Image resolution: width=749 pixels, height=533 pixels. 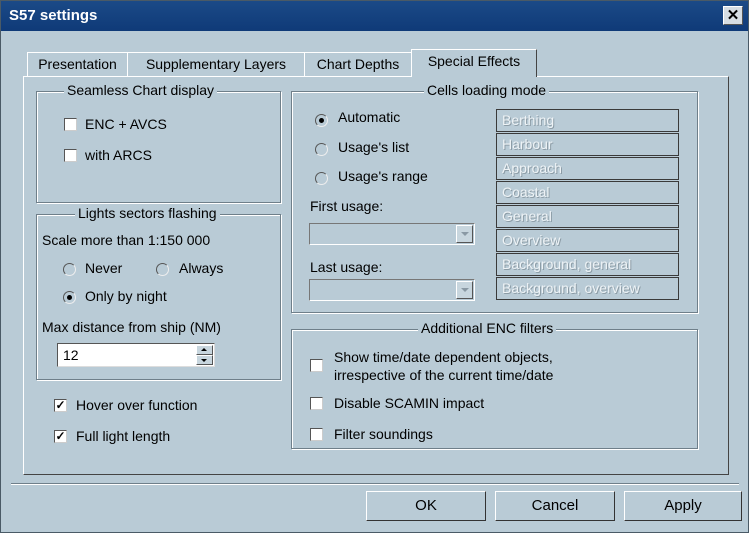 I want to click on usage-item-background-overview: Background, overview, so click(x=587, y=288).